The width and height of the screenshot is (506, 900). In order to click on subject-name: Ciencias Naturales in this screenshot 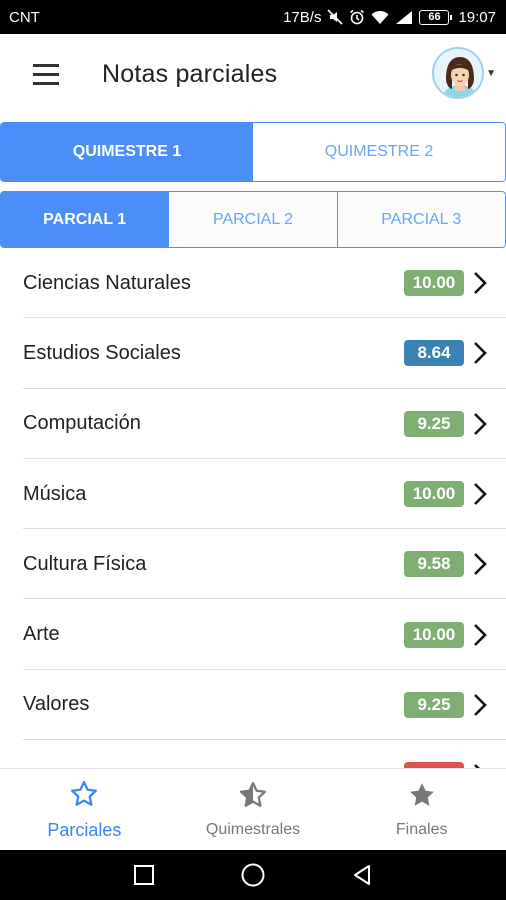, I will do `click(107, 282)`.